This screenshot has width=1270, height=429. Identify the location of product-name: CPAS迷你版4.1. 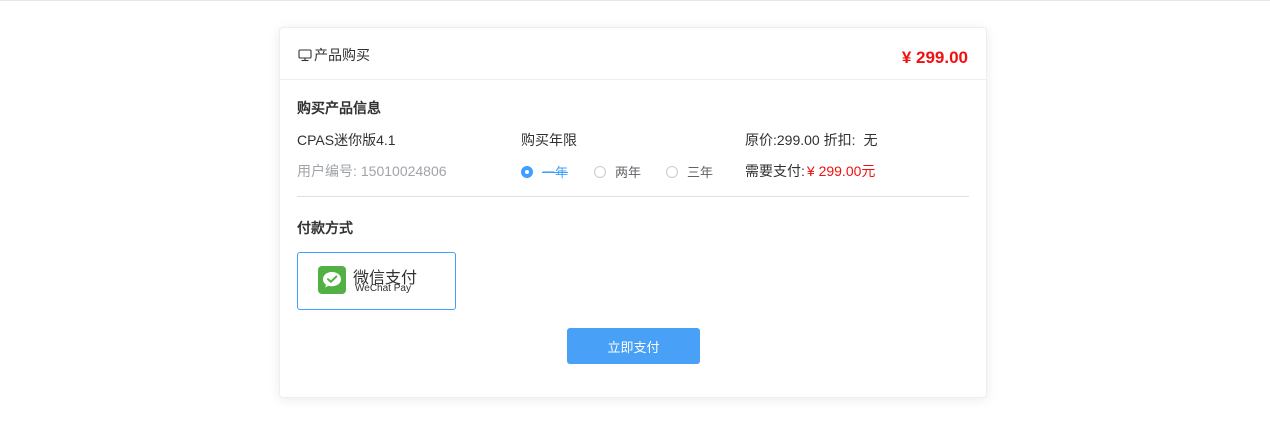
(346, 140).